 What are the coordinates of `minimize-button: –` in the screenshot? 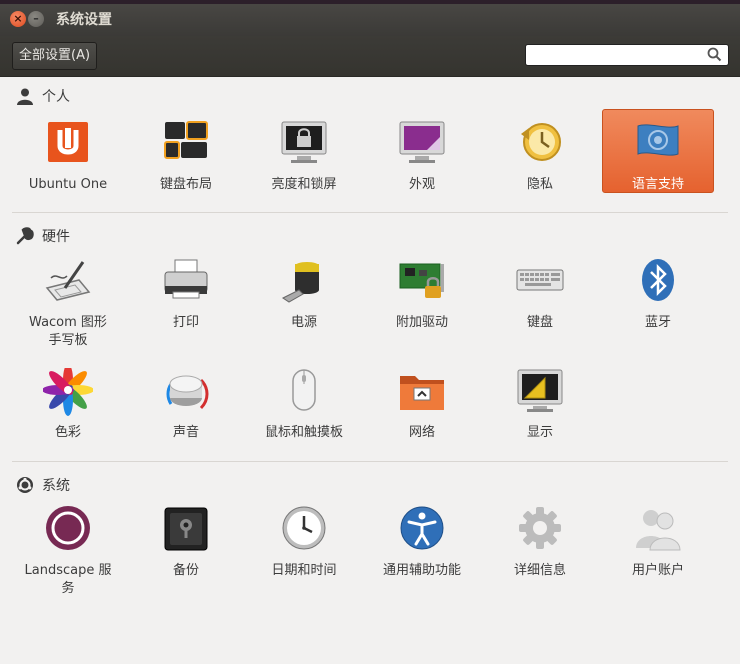 It's located at (36, 19).